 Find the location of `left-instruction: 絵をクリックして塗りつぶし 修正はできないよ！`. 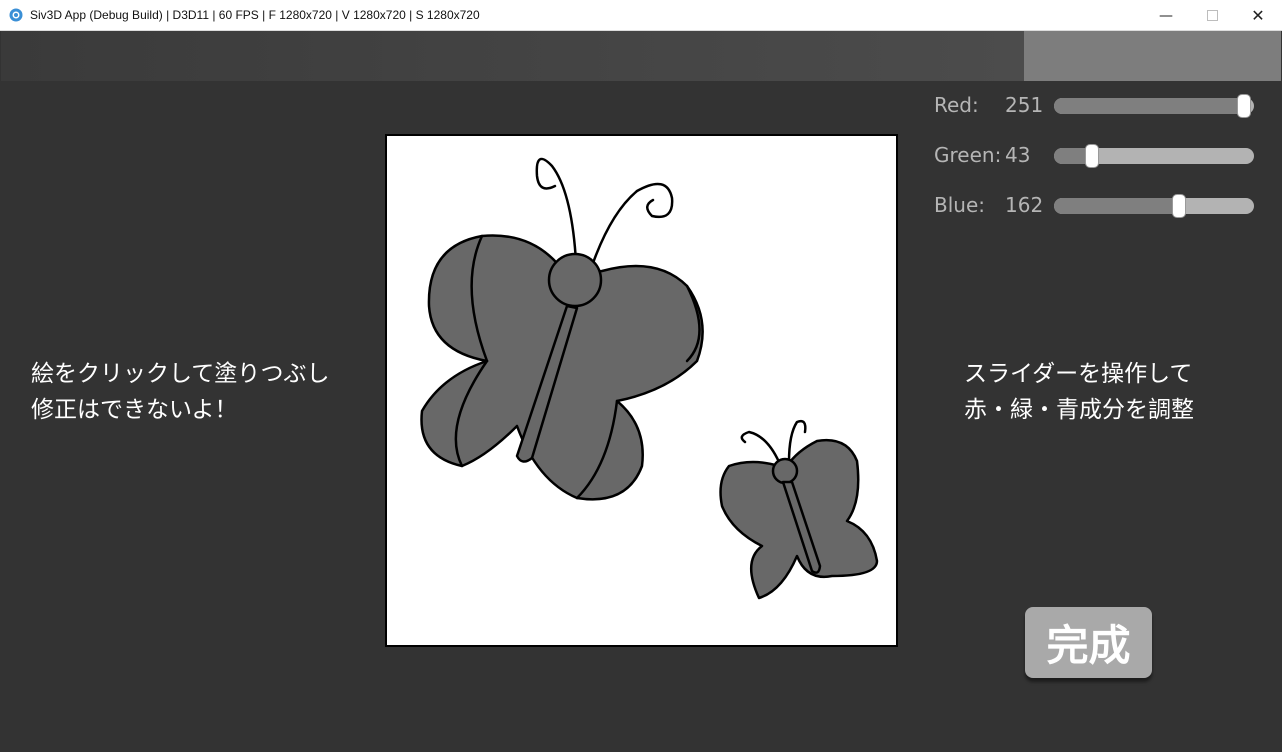

left-instruction: 絵をクリックして塗りつぶし 修正はできないよ！ is located at coordinates (180, 392).